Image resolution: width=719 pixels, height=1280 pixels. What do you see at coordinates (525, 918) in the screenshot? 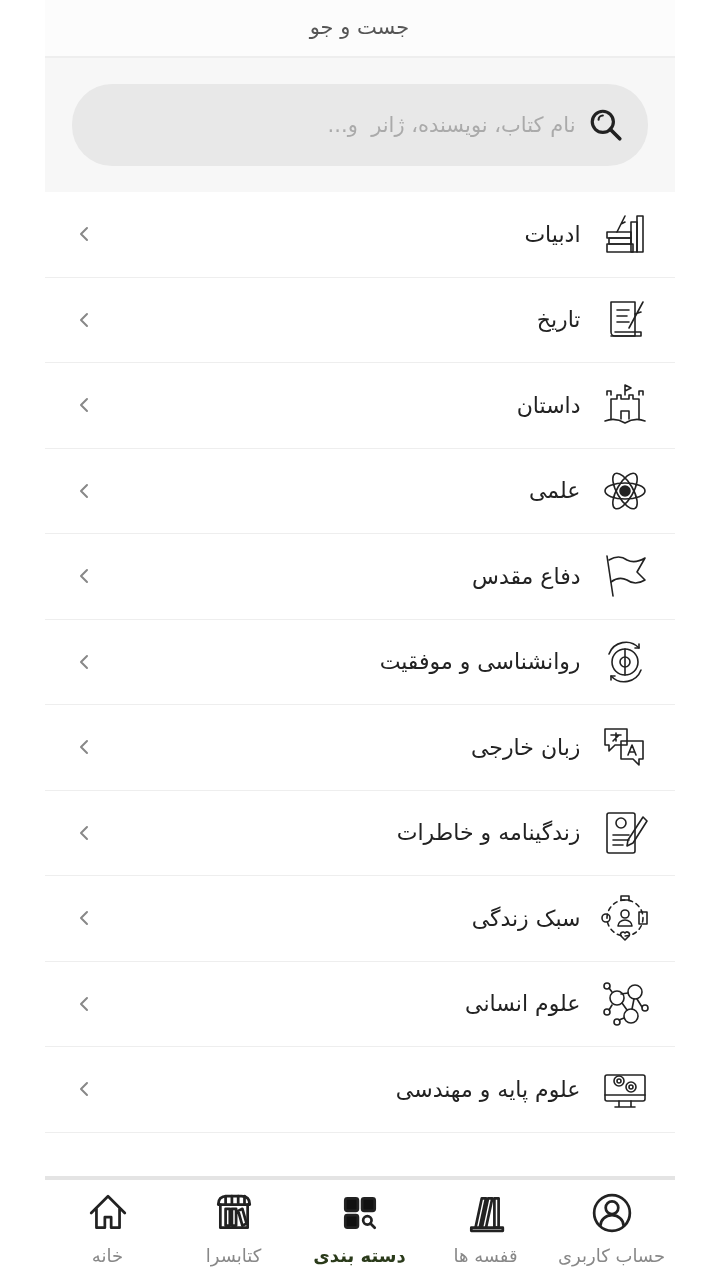
I see `category-label: سبک زندگی` at bounding box center [525, 918].